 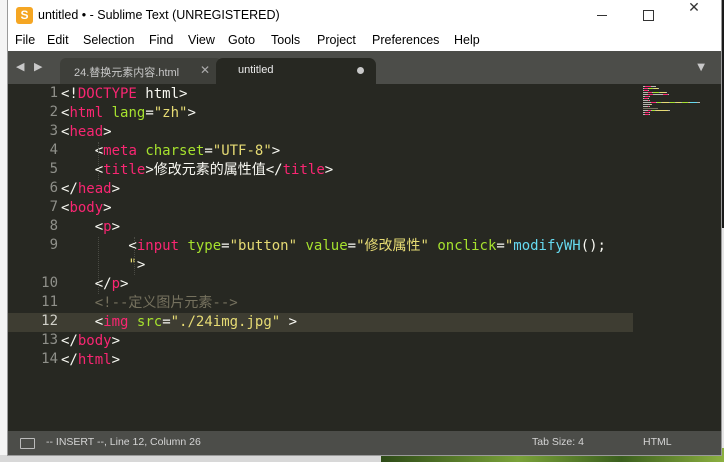 I want to click on code-line: </html>, so click(x=90, y=360).